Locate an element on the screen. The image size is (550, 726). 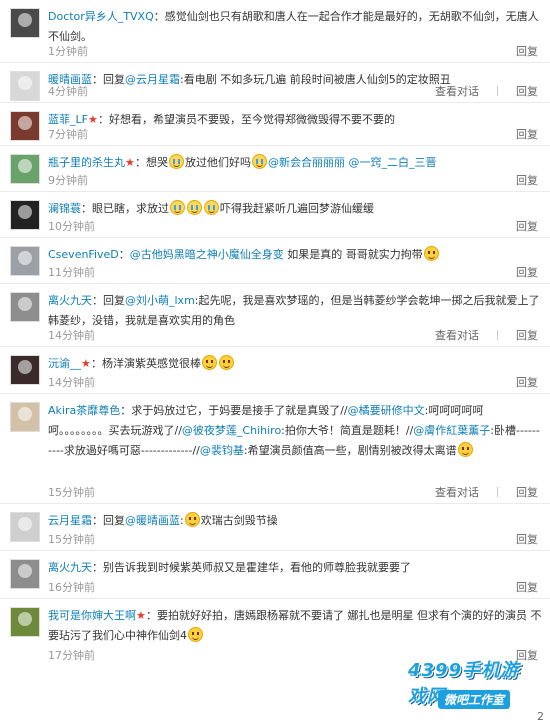
user-name-link: 沅谕__ is located at coordinates (64, 363).